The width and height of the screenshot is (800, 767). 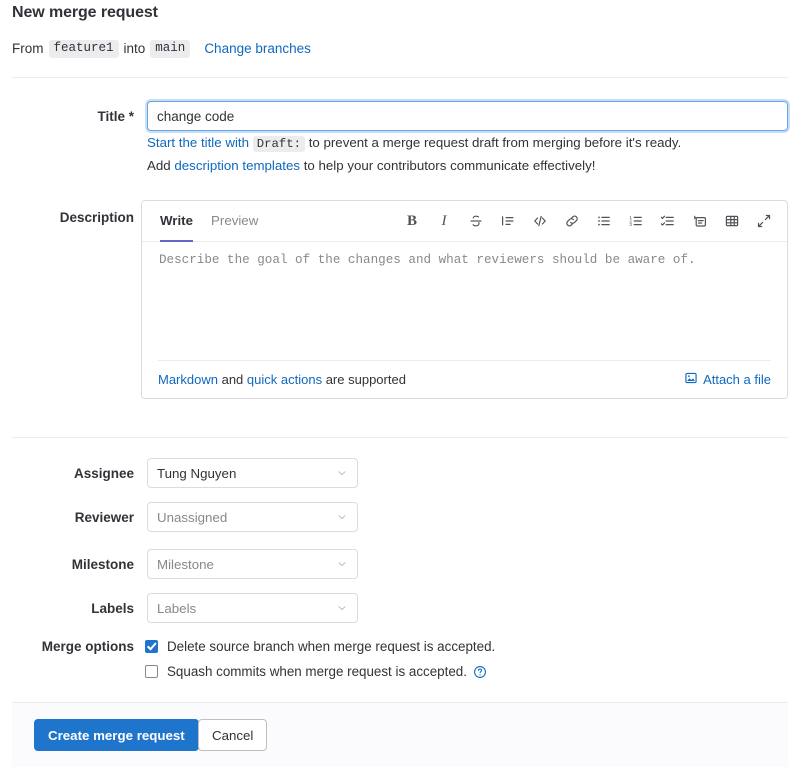 What do you see at coordinates (209, 221) in the screenshot?
I see `editor-tabs: Write Preview` at bounding box center [209, 221].